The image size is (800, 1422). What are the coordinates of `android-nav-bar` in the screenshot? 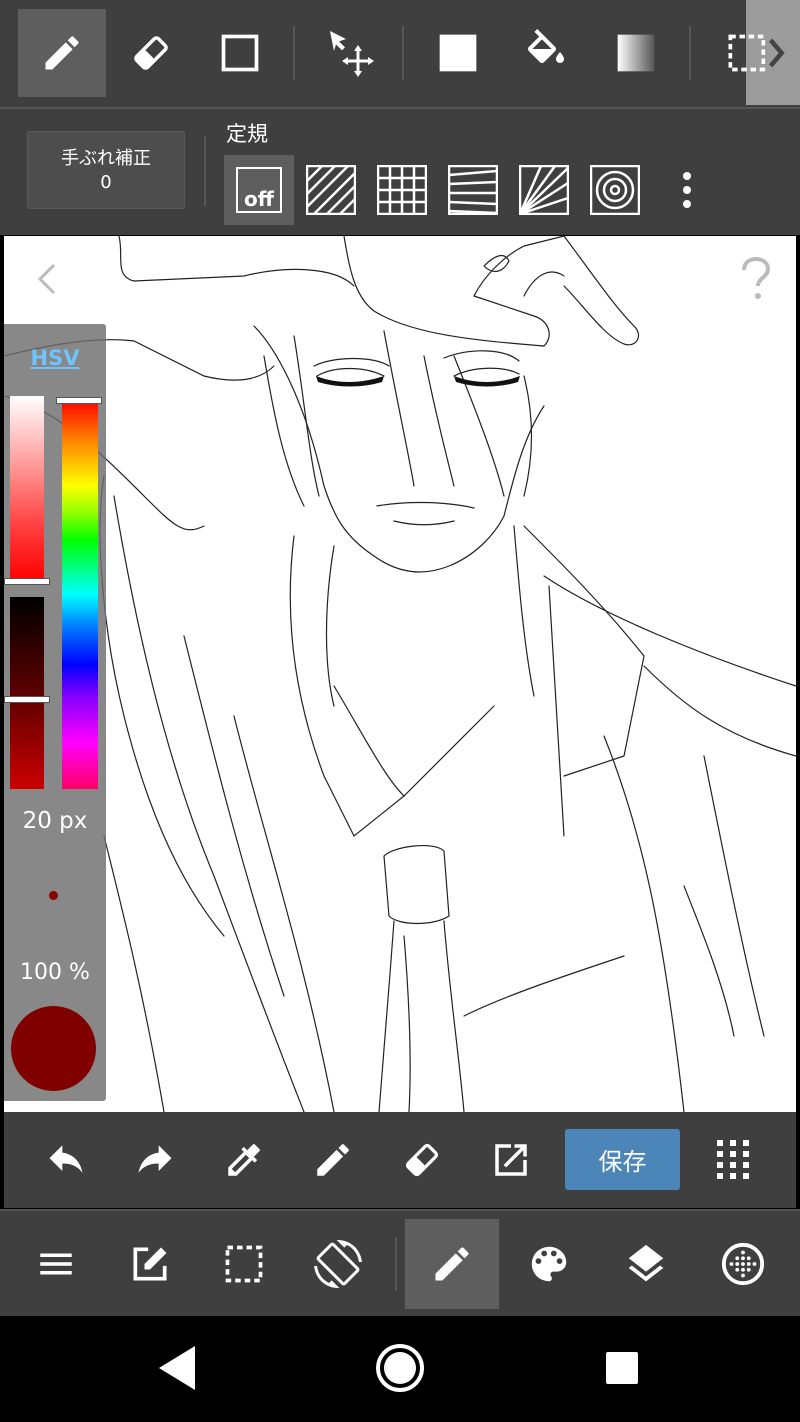 It's located at (400, 1369).